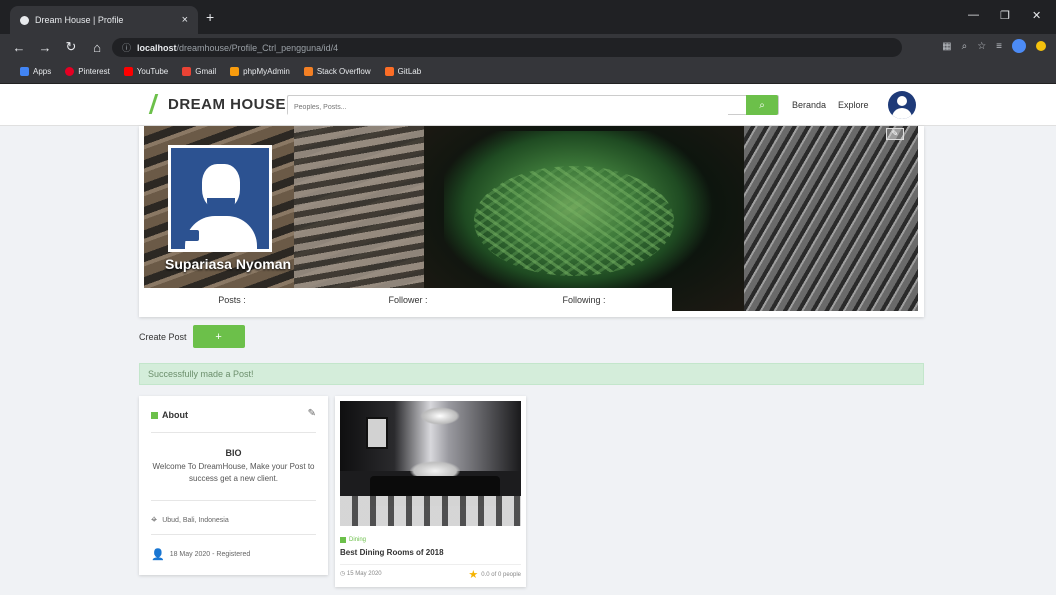 The width and height of the screenshot is (1056, 595). I want to click on pinterest-icon, so click(70, 71).